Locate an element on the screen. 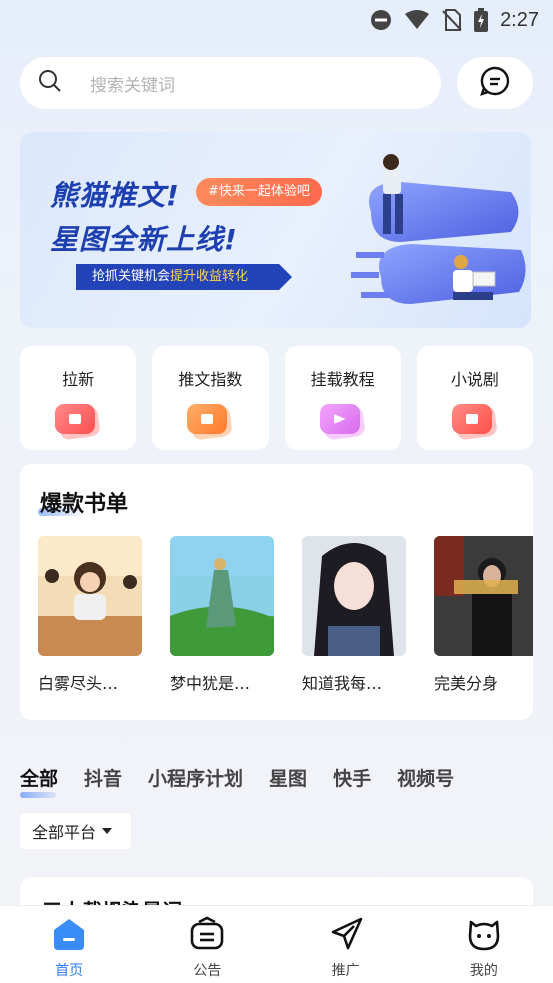 The width and height of the screenshot is (553, 983). nav-profile: 我的 is located at coordinates (484, 944).